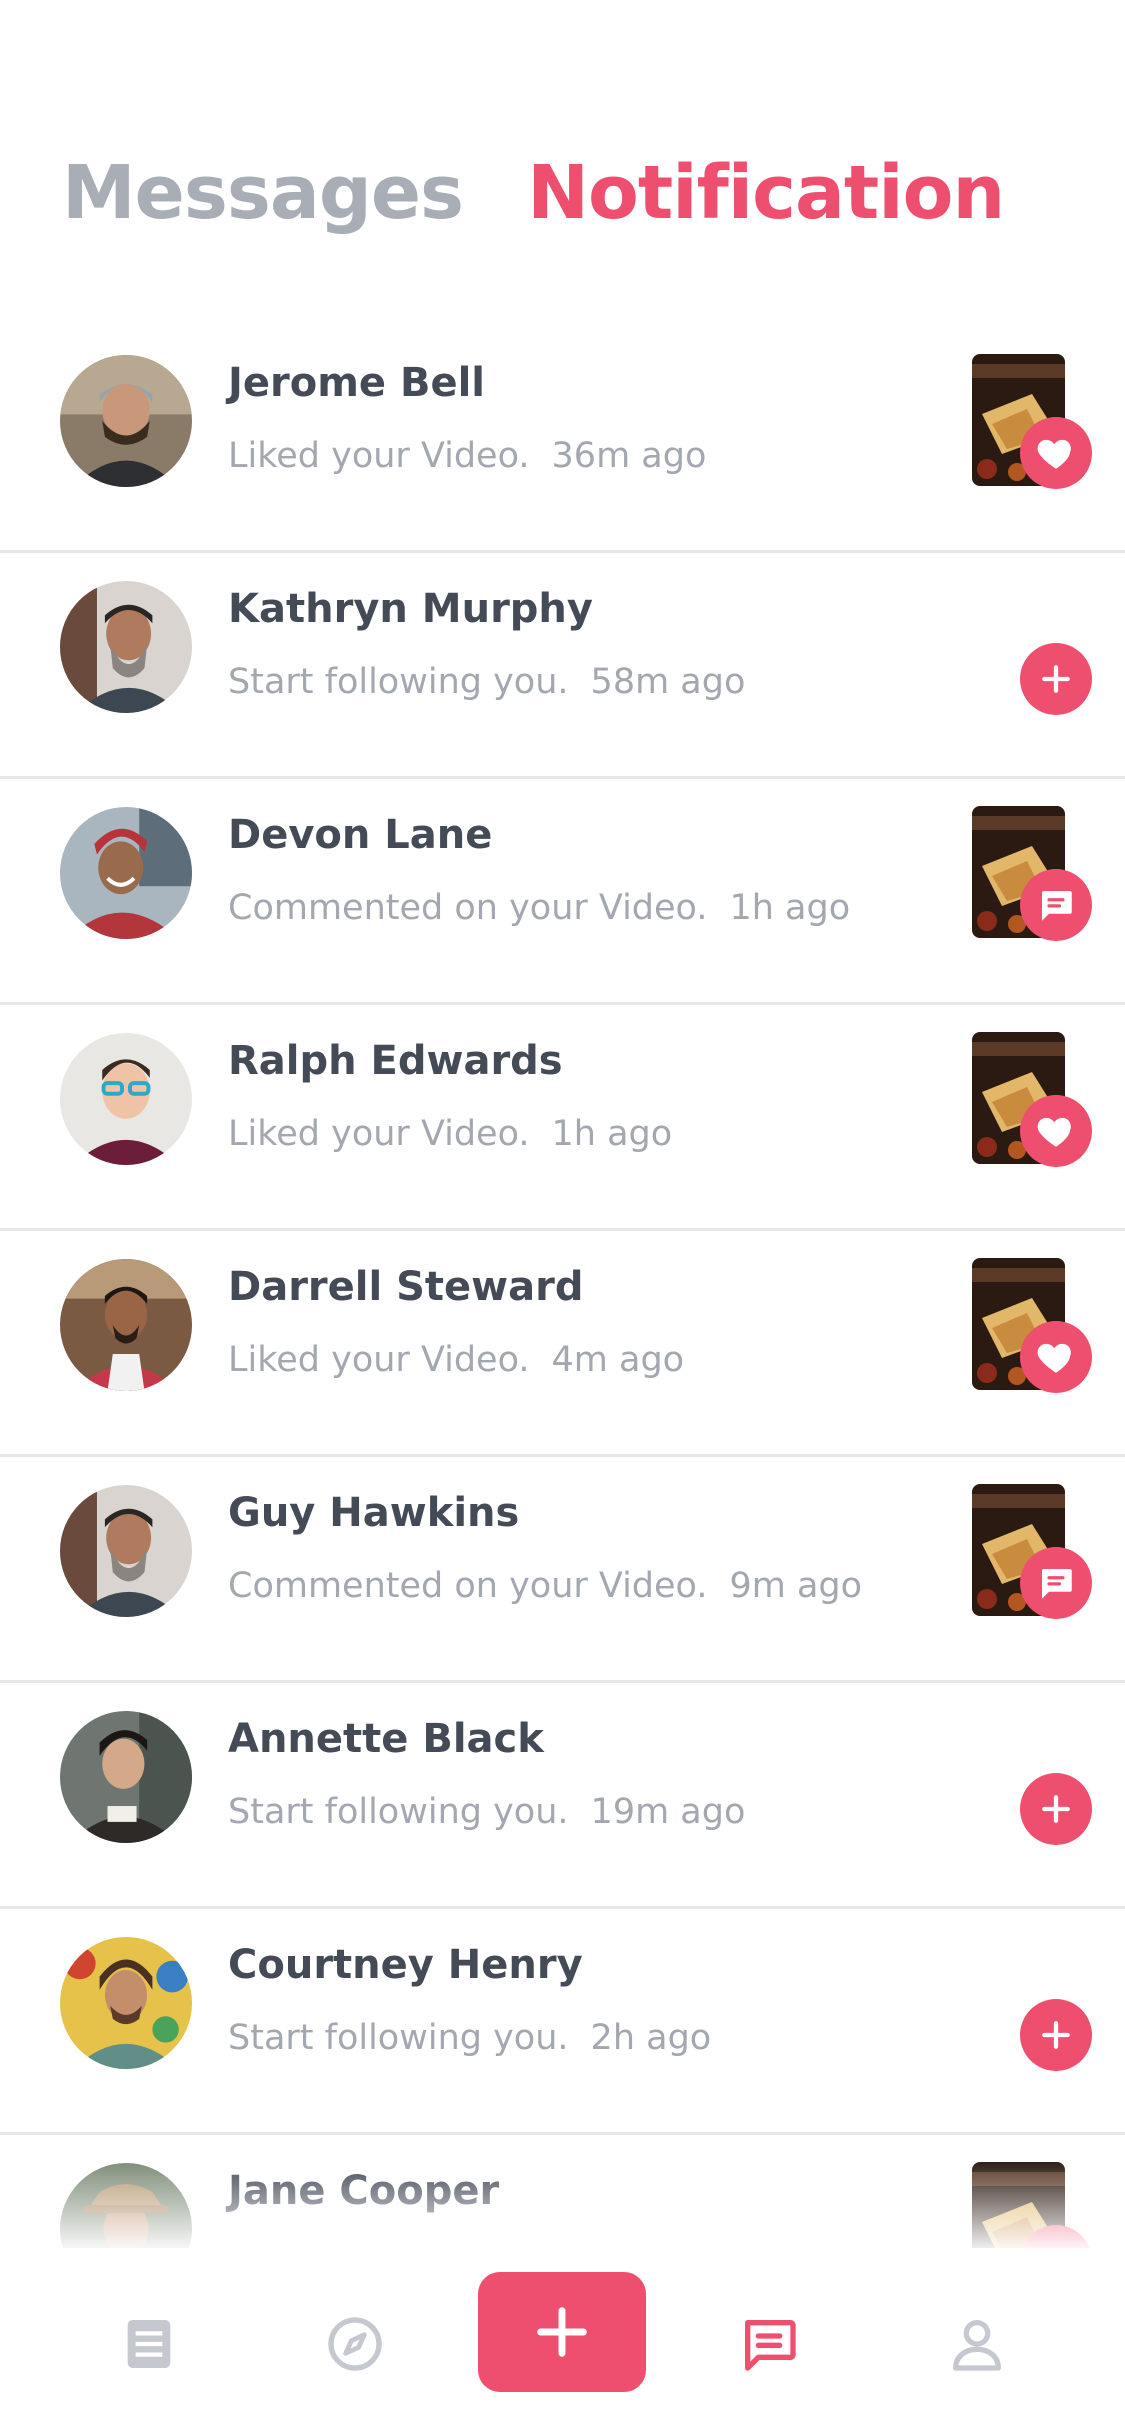 The width and height of the screenshot is (1125, 2436). I want to click on nav-feed, so click(149, 2344).